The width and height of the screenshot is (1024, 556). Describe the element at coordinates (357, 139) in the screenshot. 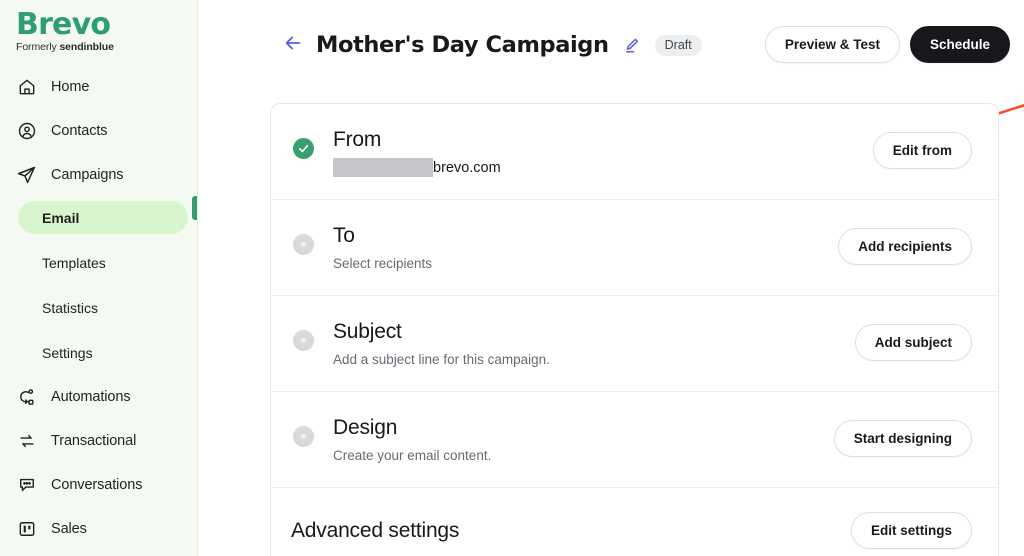

I see `row-title: From` at that location.